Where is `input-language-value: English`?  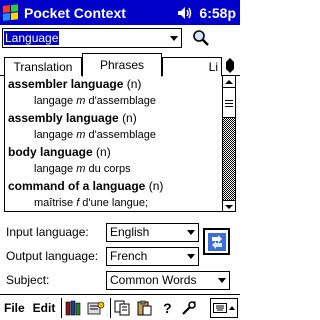
input-language-value: English is located at coordinates (130, 232).